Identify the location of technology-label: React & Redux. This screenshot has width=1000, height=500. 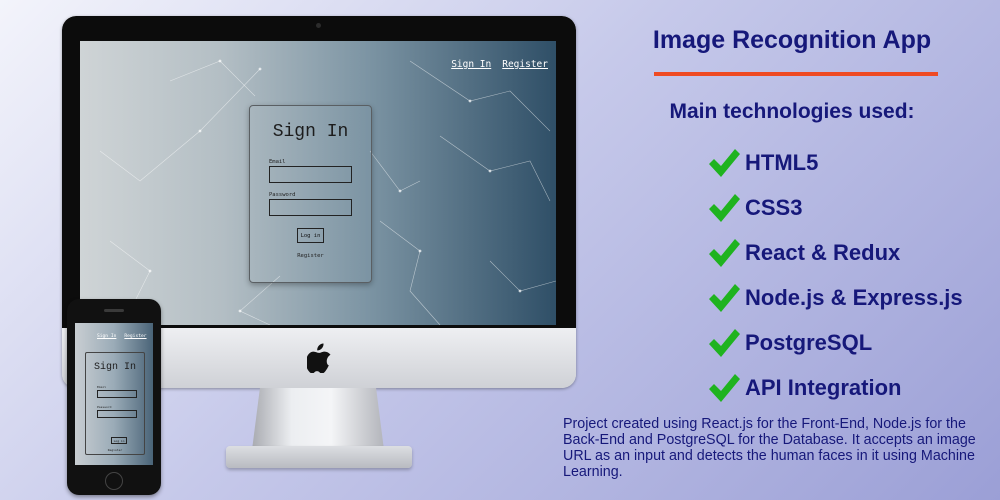
(823, 252).